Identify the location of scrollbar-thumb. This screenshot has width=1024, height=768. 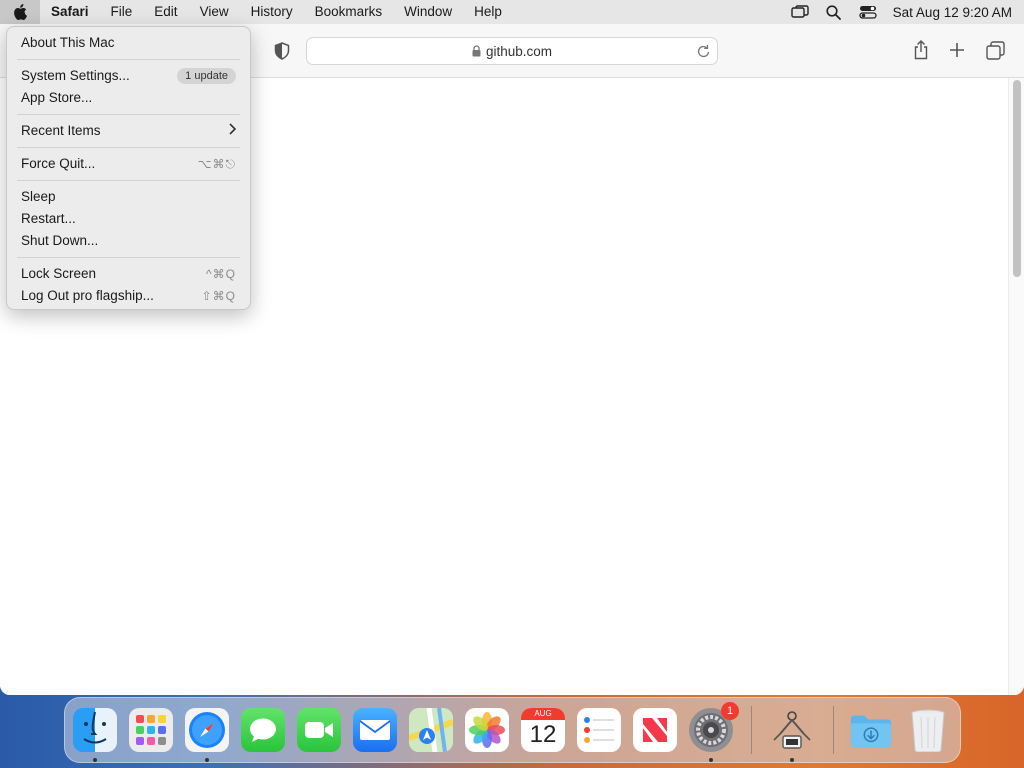
(1017, 178).